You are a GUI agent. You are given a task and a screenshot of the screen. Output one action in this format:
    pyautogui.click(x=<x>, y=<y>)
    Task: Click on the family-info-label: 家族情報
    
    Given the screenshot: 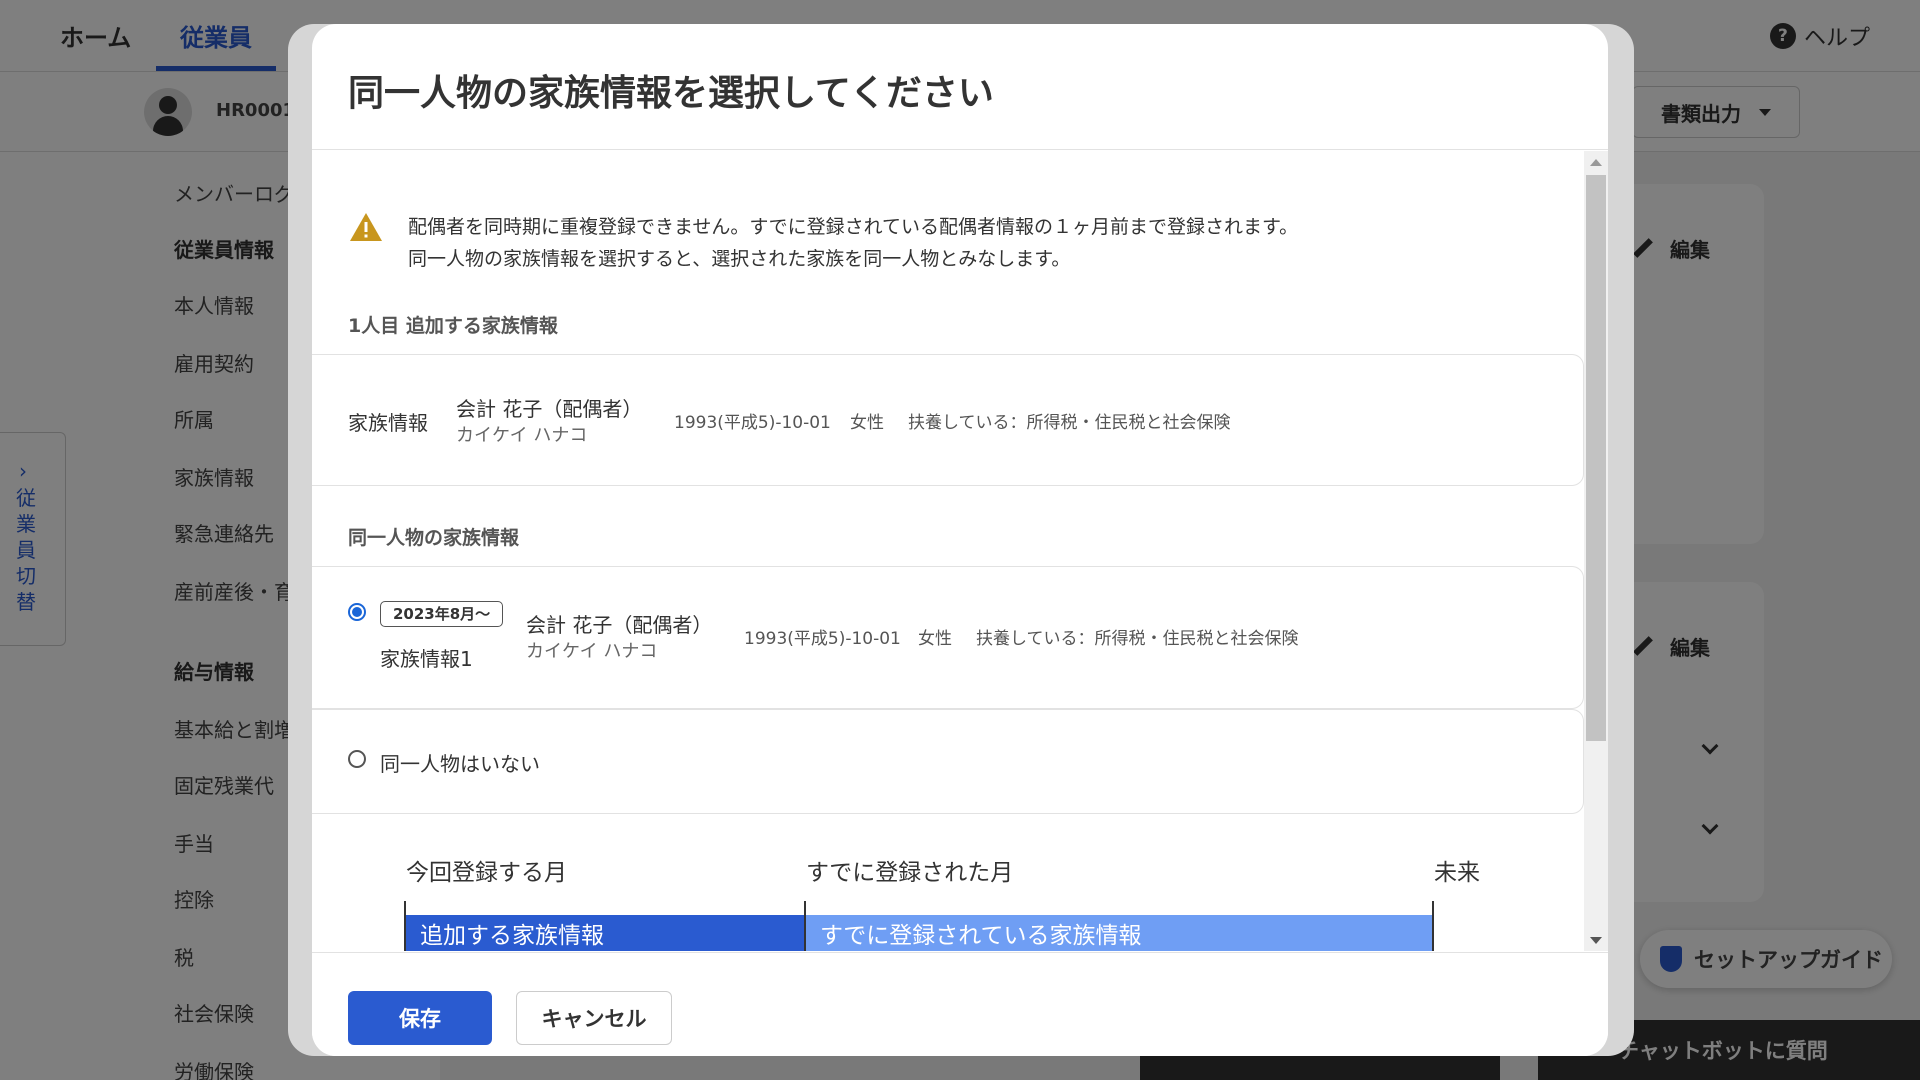 What is the action you would take?
    pyautogui.click(x=388, y=423)
    